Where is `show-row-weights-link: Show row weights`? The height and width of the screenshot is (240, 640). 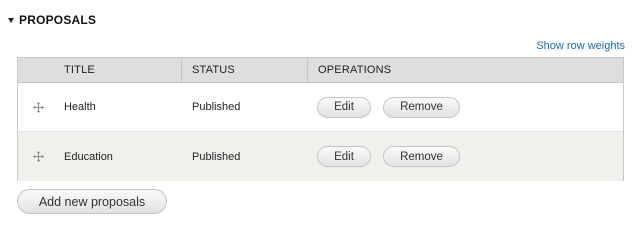
show-row-weights-link: Show row weights is located at coordinates (580, 46).